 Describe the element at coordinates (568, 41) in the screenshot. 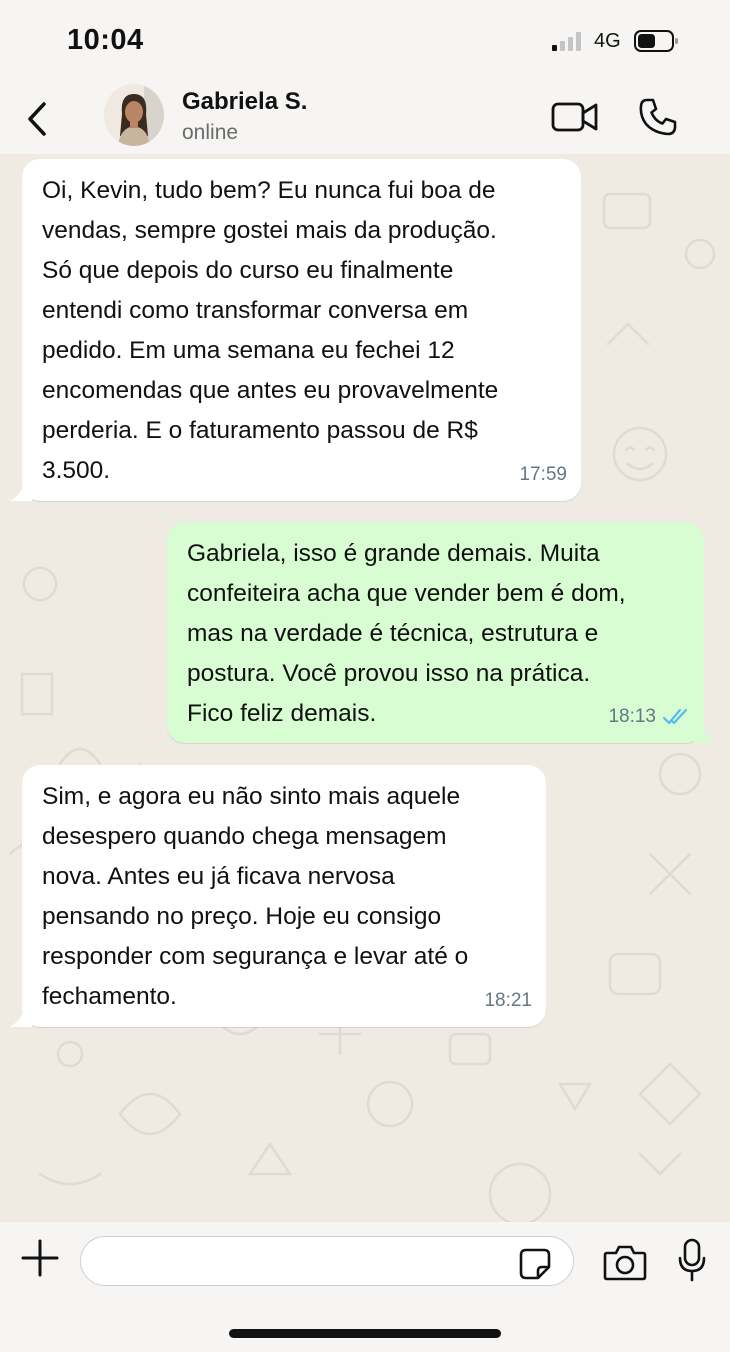

I see `signal-strength-icon` at that location.